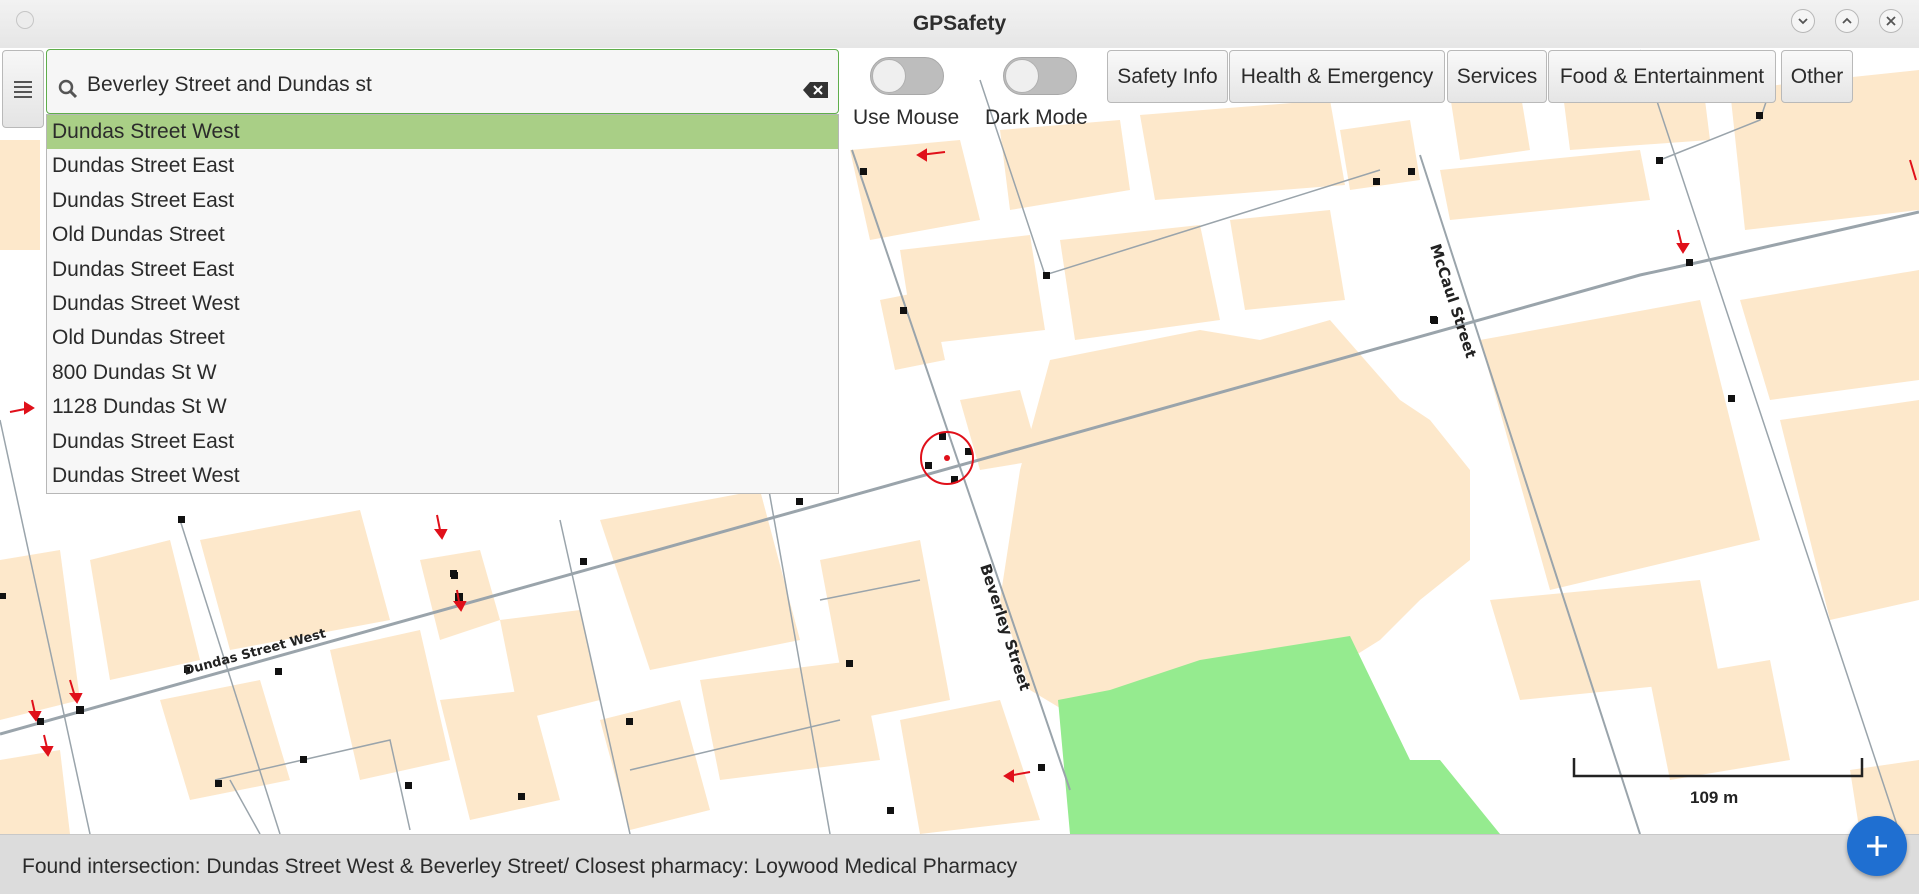  What do you see at coordinates (1662, 76) in the screenshot?
I see `food-entertainment-button: Food & Entertainment` at bounding box center [1662, 76].